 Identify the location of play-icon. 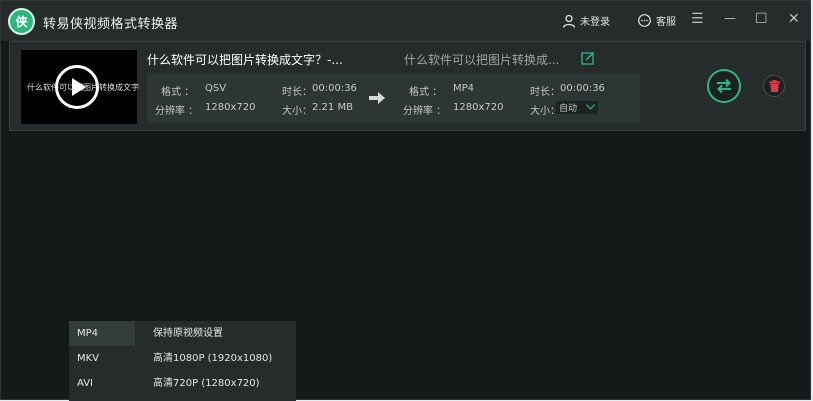
(77, 87).